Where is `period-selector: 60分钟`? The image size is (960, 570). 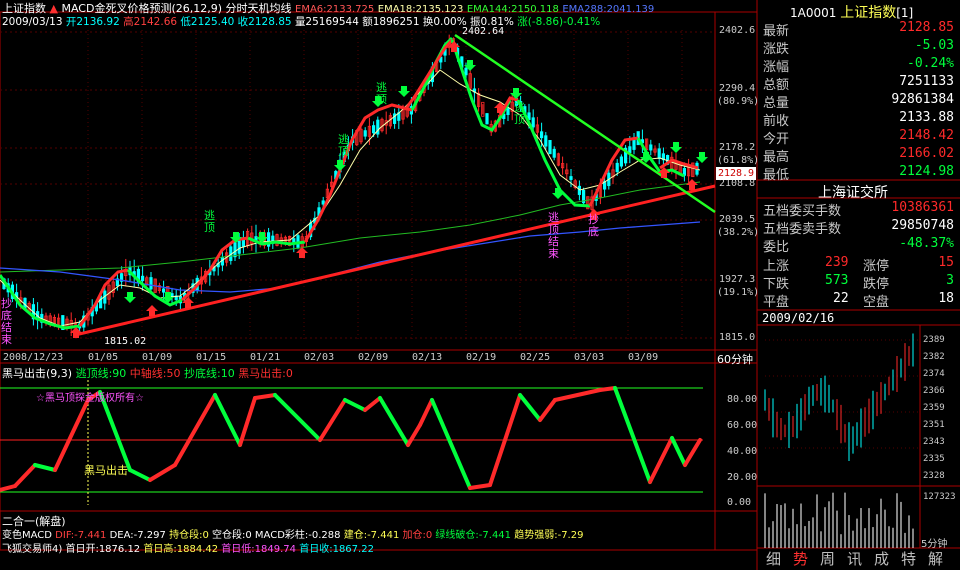
period-selector: 60分钟 is located at coordinates (735, 359).